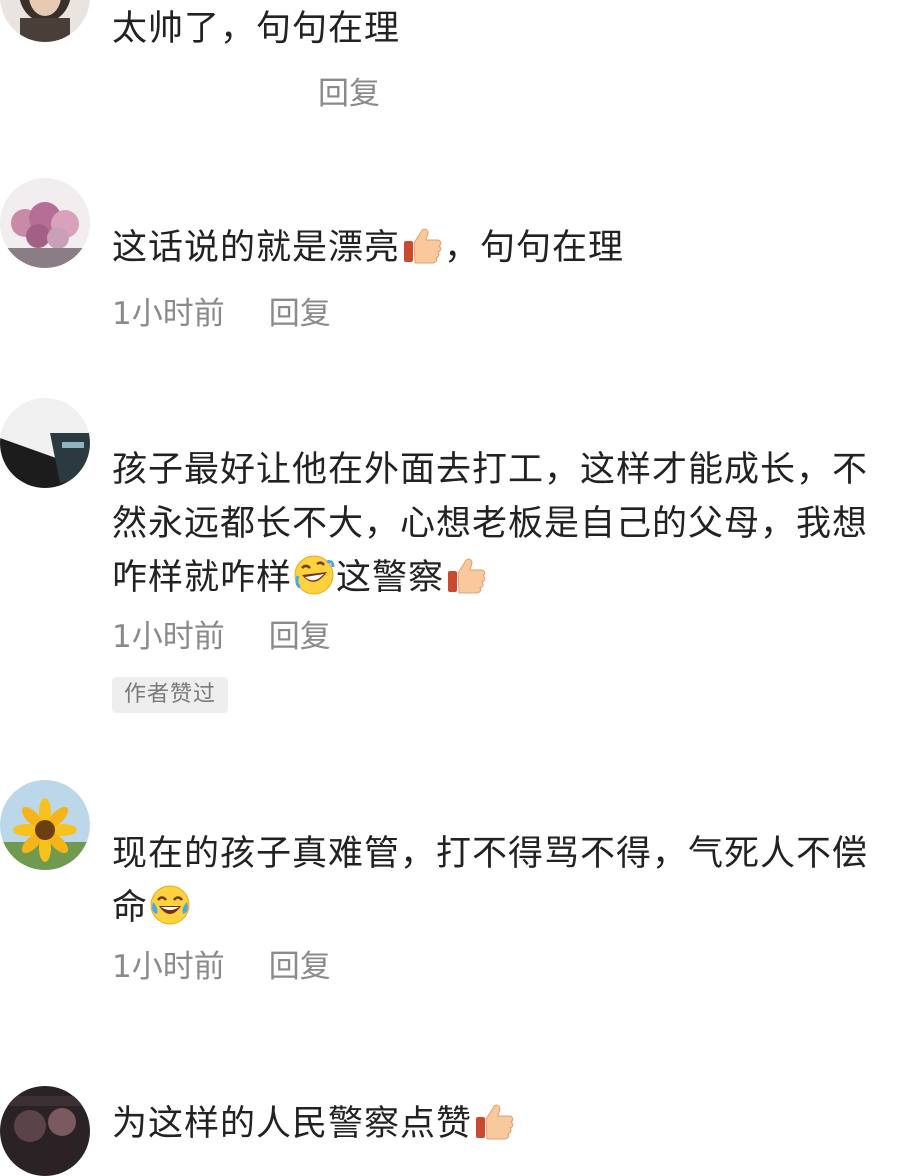 The width and height of the screenshot is (900, 1176). What do you see at coordinates (390, 578) in the screenshot?
I see `comment-text-content: 这警察` at bounding box center [390, 578].